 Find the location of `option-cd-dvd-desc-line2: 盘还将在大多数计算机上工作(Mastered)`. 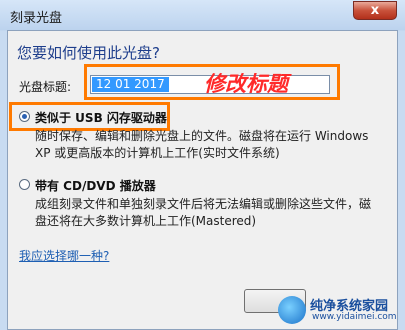

option-cd-dvd-desc-line2: 盘还将在大多数计算机上工作(Mastered) is located at coordinates (146, 221).